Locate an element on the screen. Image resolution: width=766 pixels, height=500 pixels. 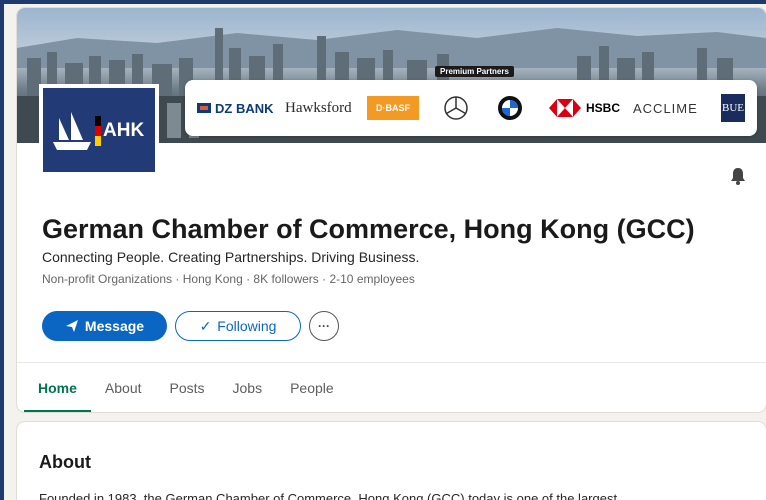
checkmark-icon: ✓ is located at coordinates (205, 325).